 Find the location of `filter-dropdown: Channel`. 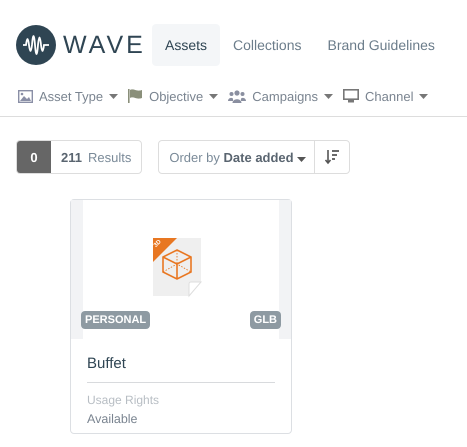

filter-dropdown: Channel is located at coordinates (388, 96).